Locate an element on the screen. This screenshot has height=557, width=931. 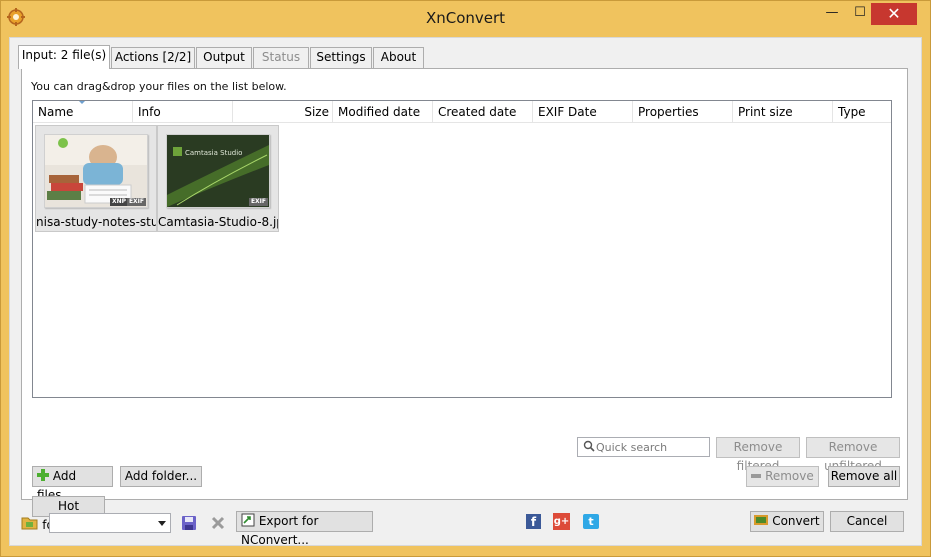
remove-unfiltered-button: Remove unfiltered is located at coordinates (853, 455).